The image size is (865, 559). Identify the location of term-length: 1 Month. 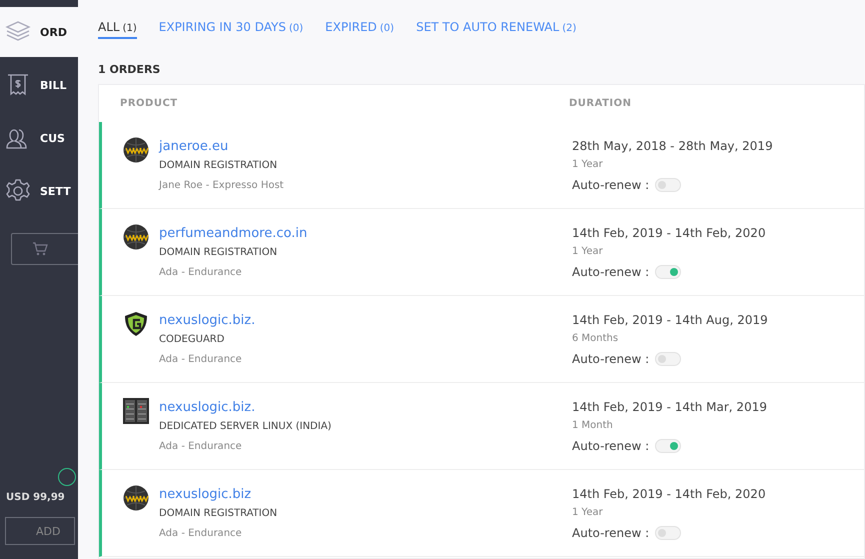
(593, 426).